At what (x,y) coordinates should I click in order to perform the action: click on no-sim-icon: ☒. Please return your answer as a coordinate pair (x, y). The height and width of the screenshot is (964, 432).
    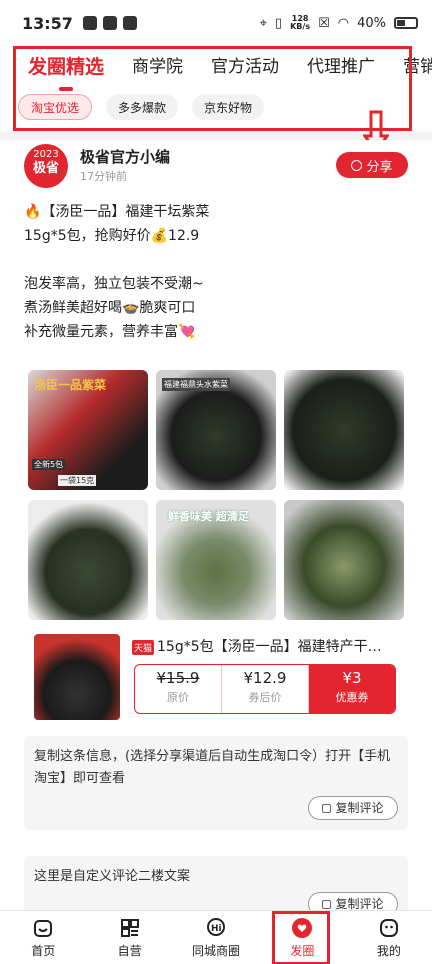
    Looking at the image, I should click on (324, 23).